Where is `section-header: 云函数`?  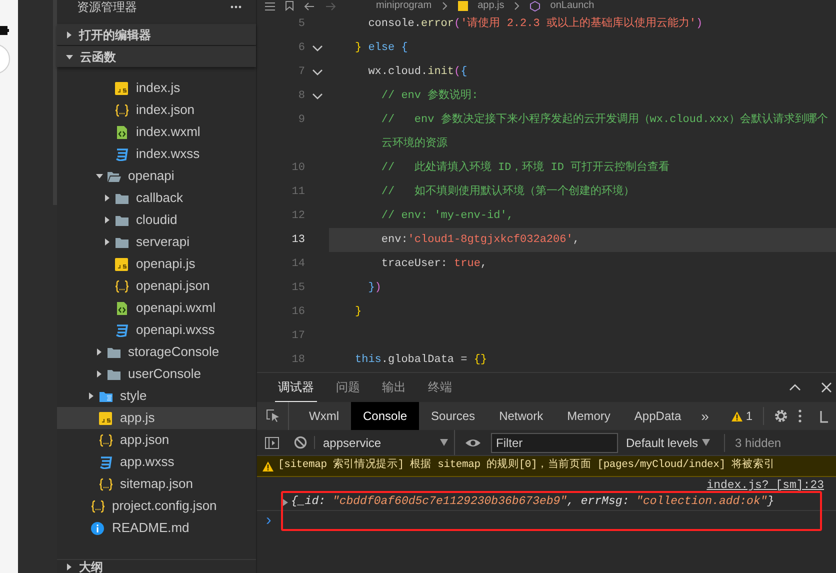
section-header: 云函数 is located at coordinates (156, 56).